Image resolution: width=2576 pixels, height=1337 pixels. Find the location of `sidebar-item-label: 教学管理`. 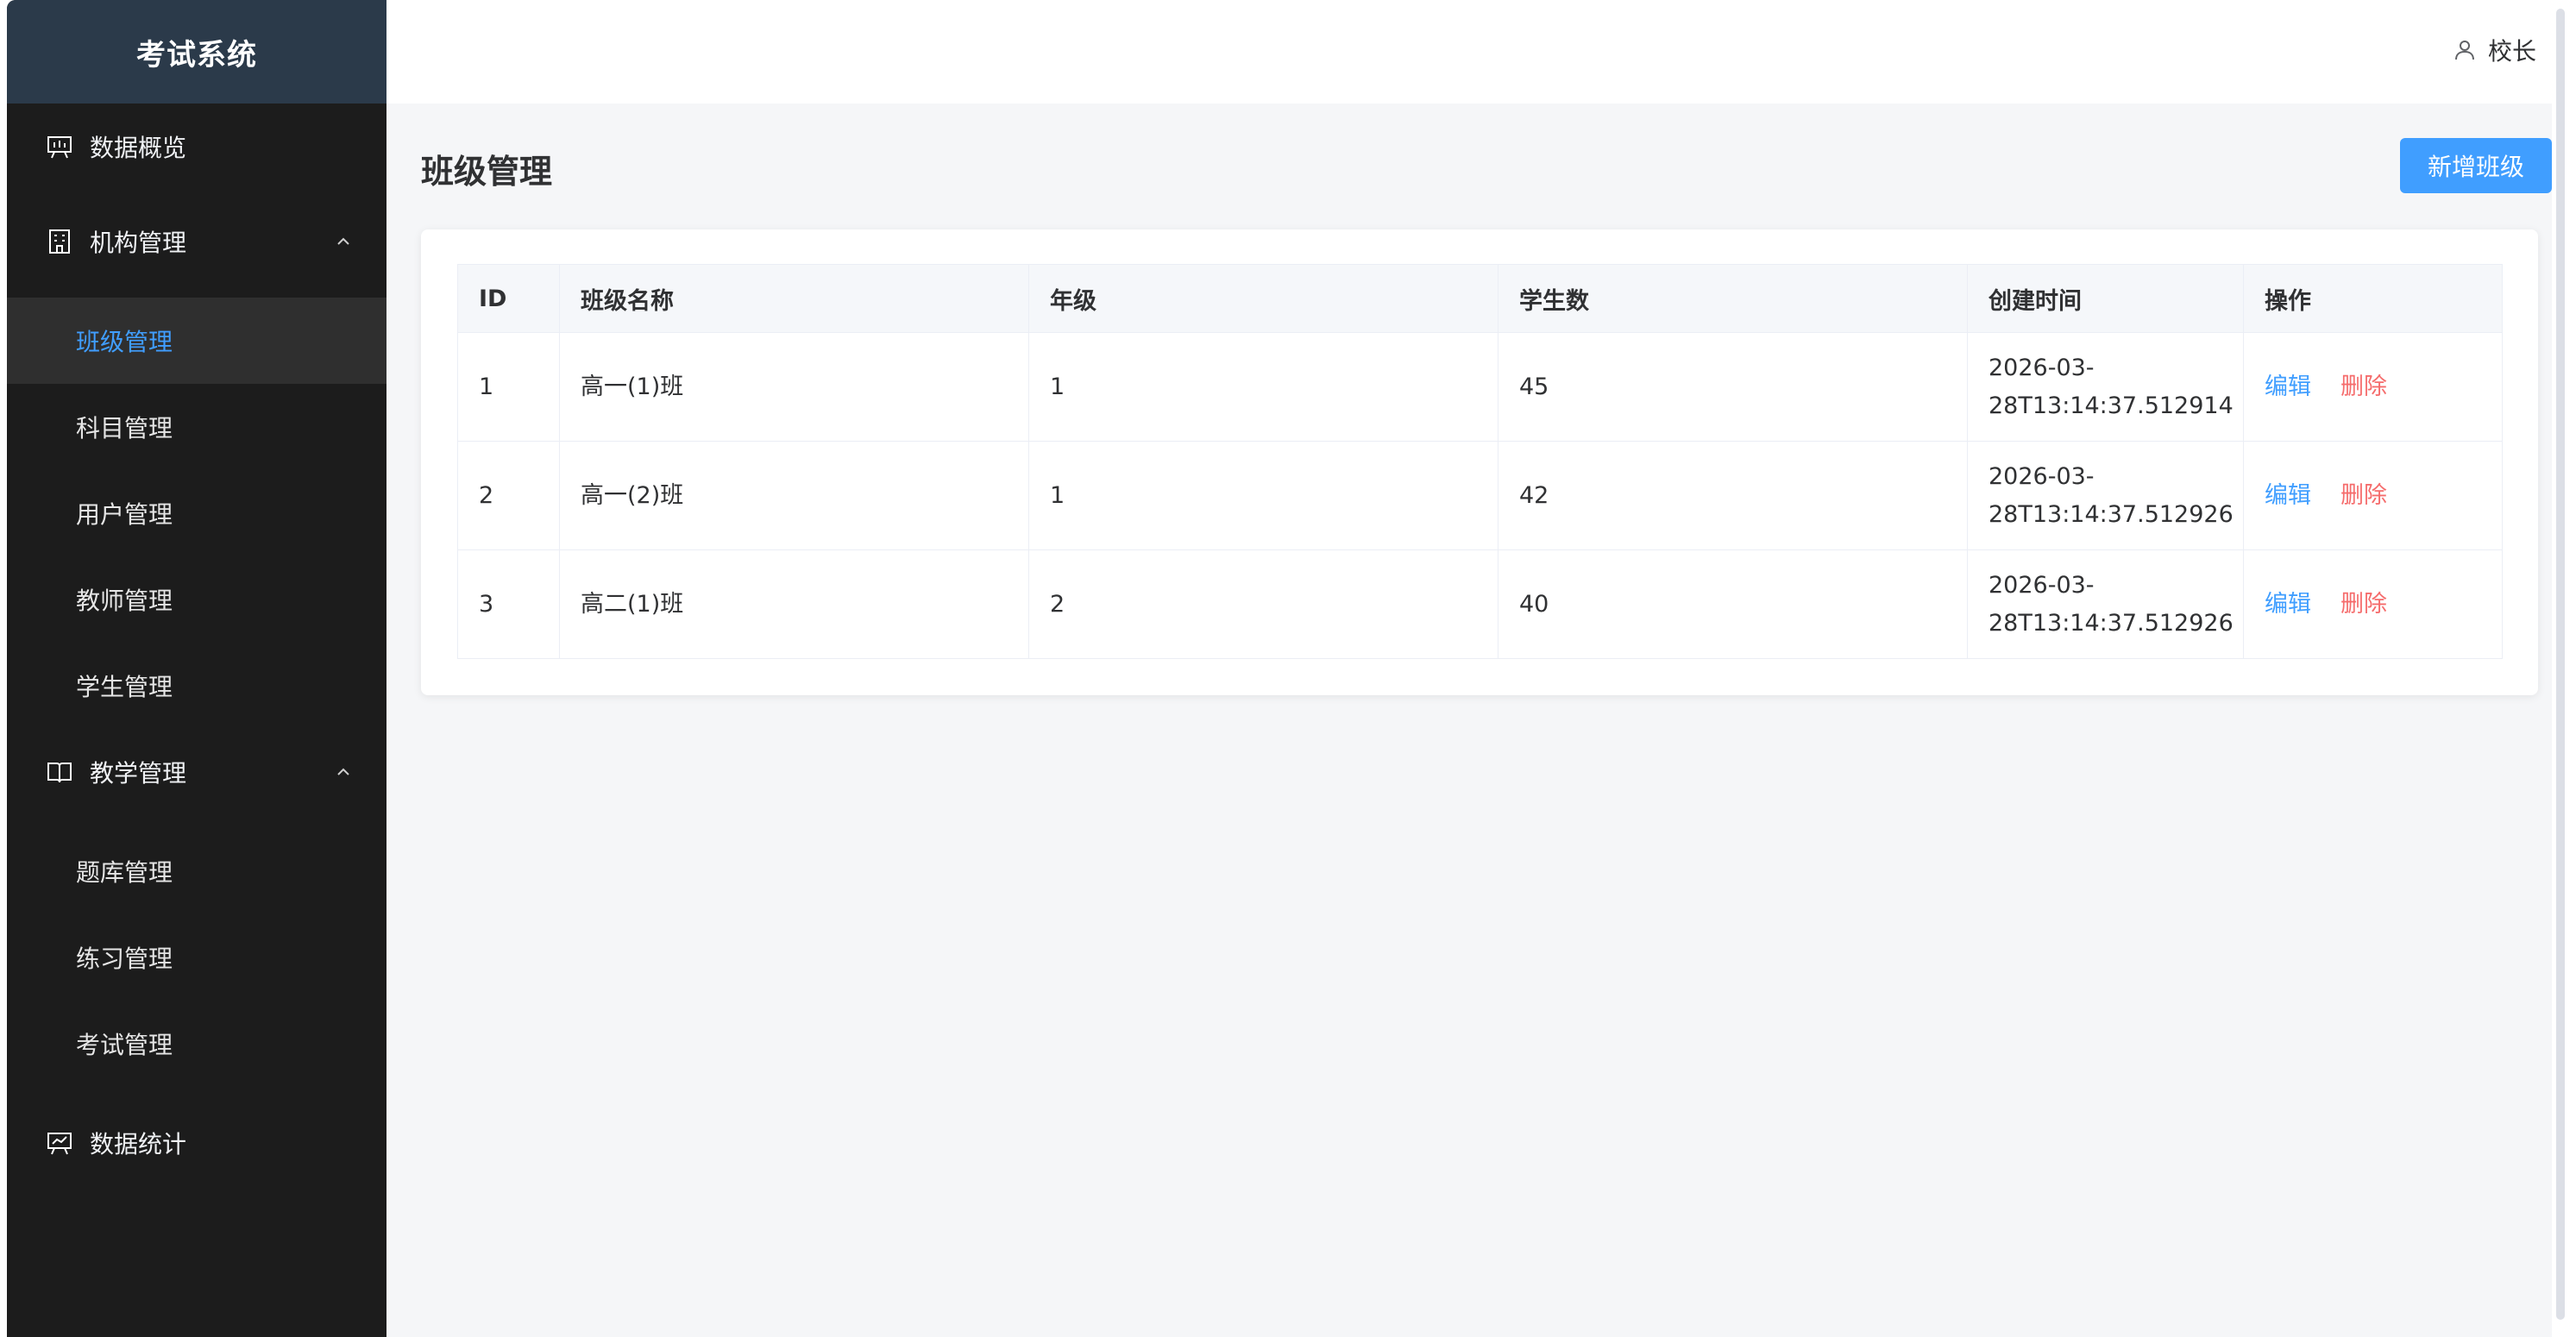

sidebar-item-label: 教学管理 is located at coordinates (138, 774).